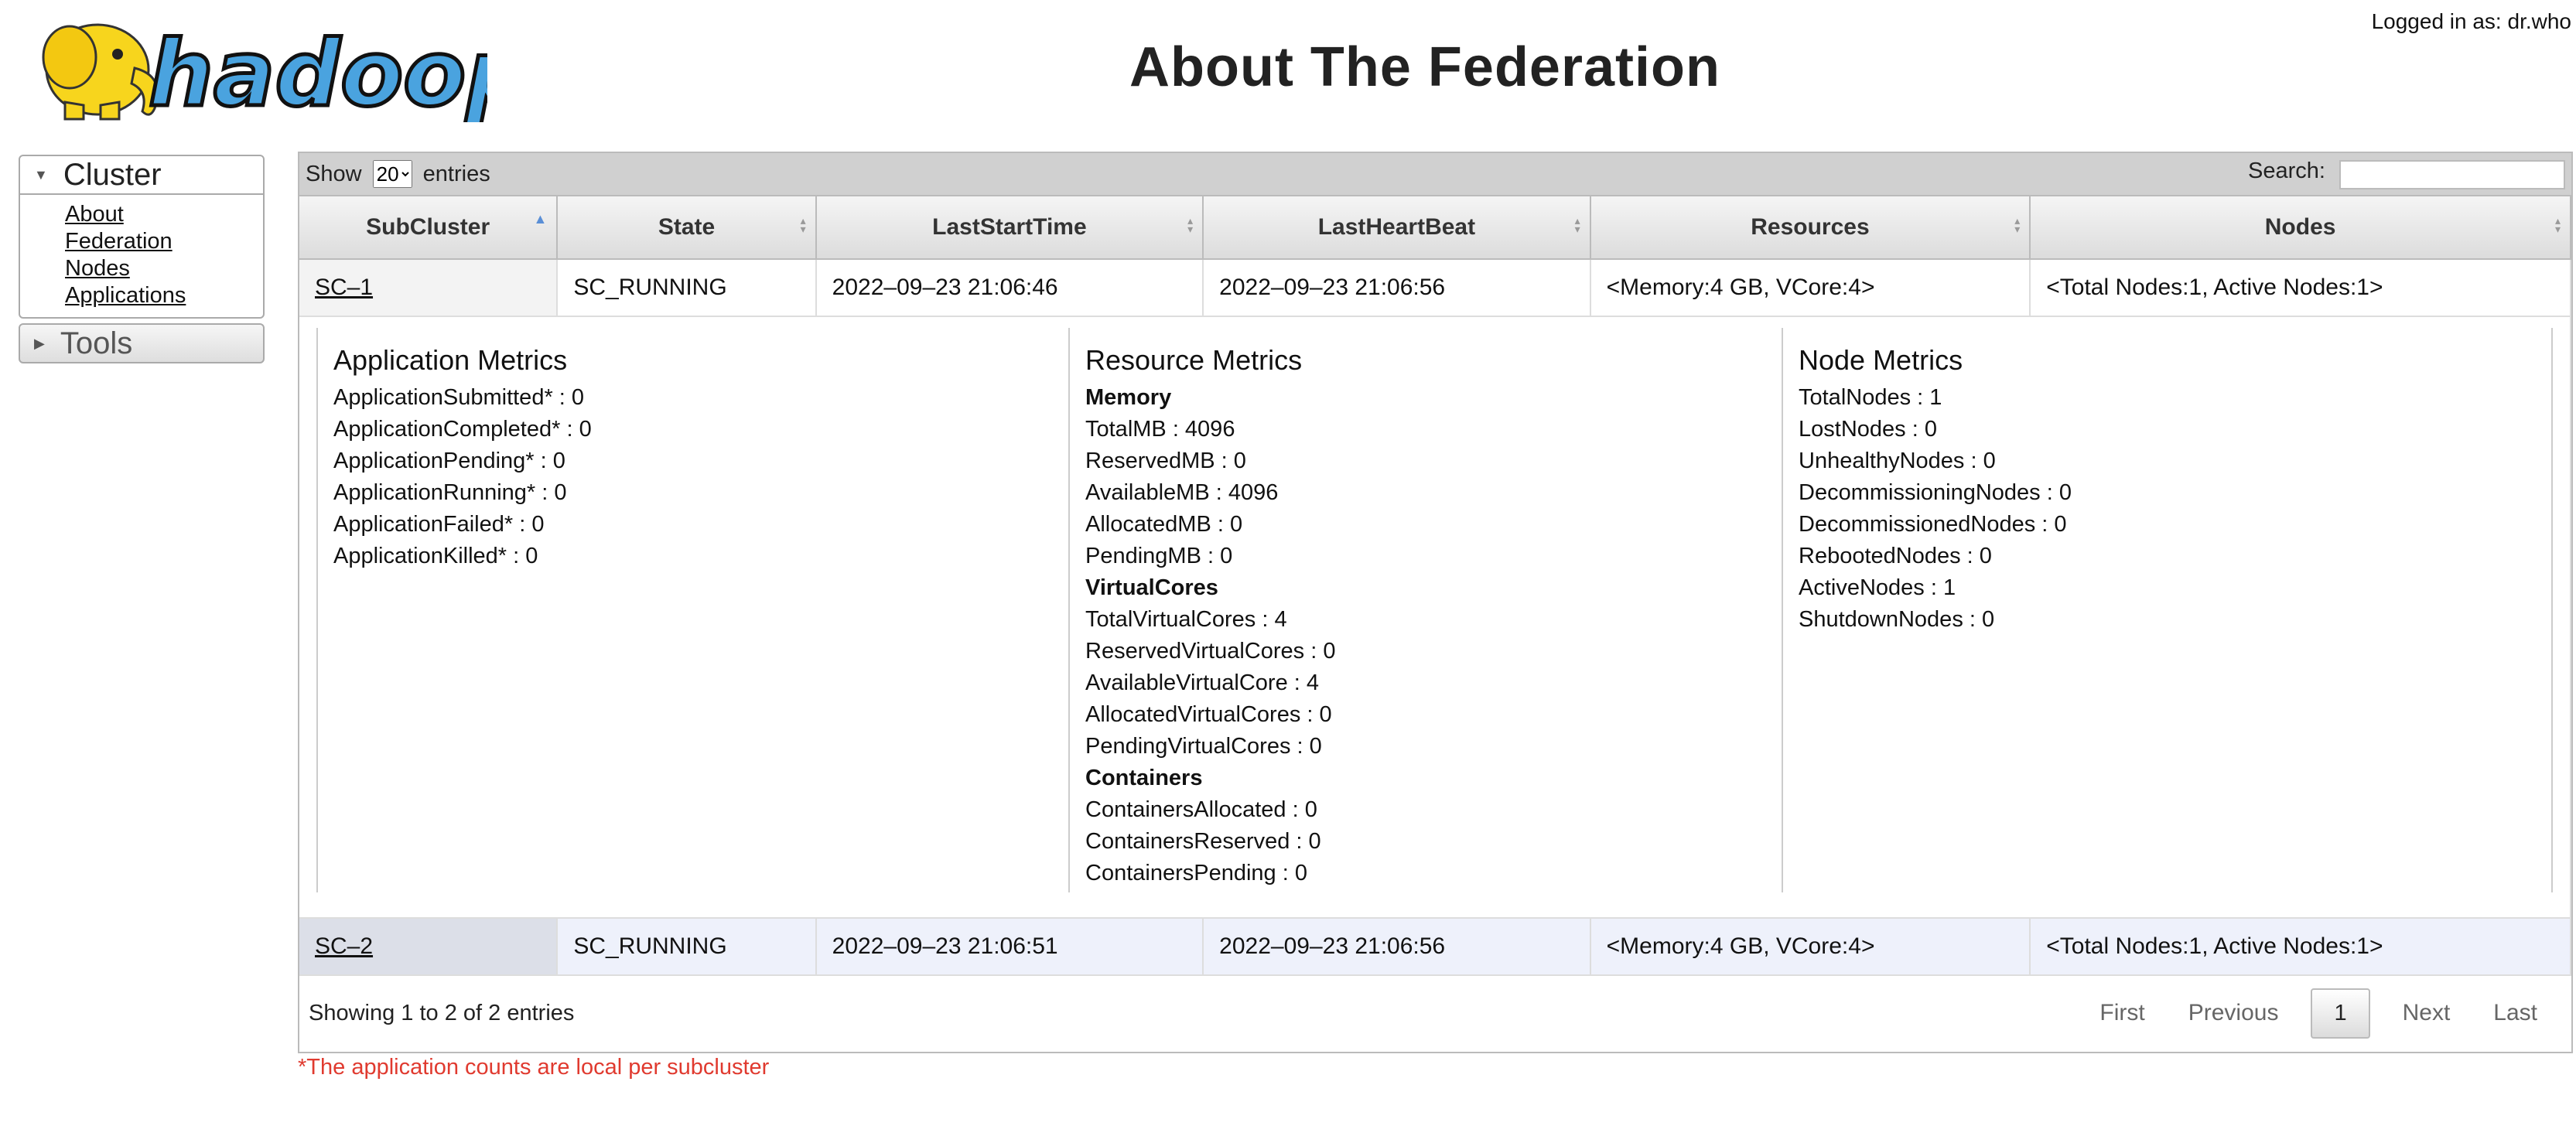 The height and width of the screenshot is (1143, 2576). Describe the element at coordinates (164, 295) in the screenshot. I see `nav-link-applications: Applications` at that location.